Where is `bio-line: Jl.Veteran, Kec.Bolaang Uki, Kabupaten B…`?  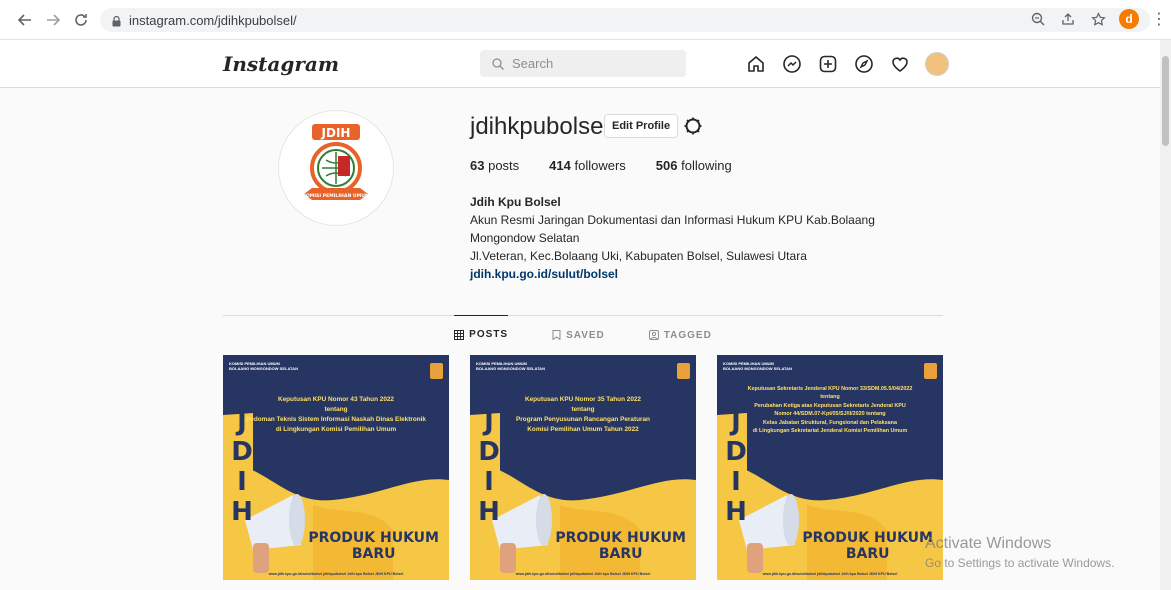 bio-line: Jl.Veteran, Kec.Bolaang Uki, Kabupaten B… is located at coordinates (638, 256).